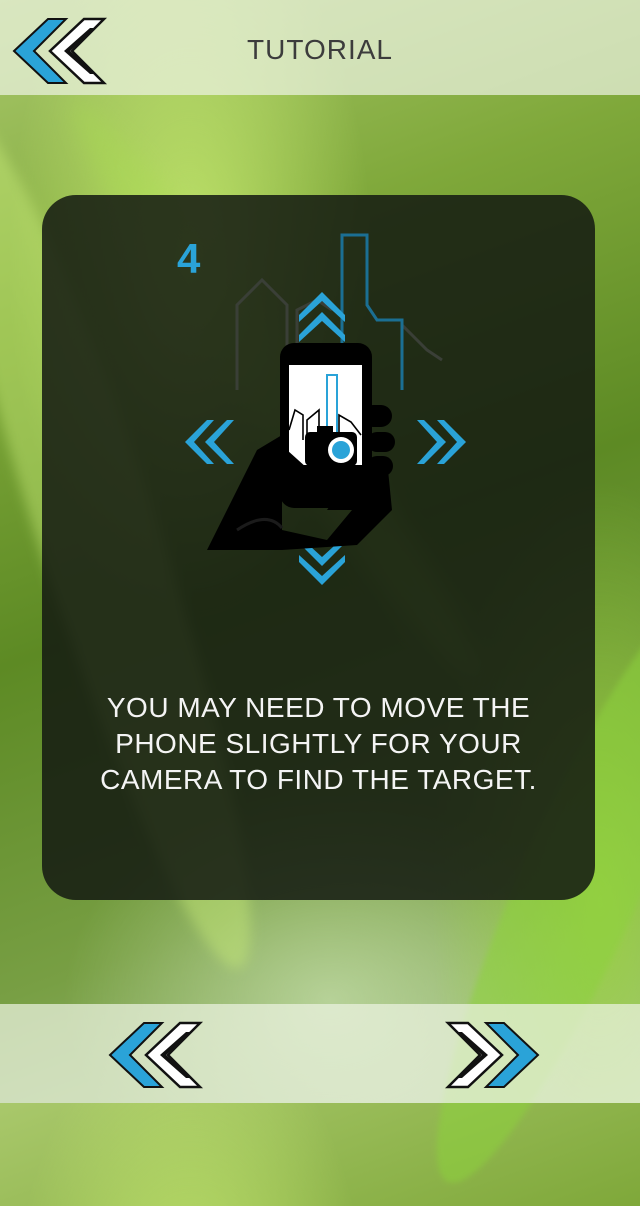 The width and height of the screenshot is (640, 1206). Describe the element at coordinates (325, 409) in the screenshot. I see `hand-holding-phone-camera-icon` at that location.